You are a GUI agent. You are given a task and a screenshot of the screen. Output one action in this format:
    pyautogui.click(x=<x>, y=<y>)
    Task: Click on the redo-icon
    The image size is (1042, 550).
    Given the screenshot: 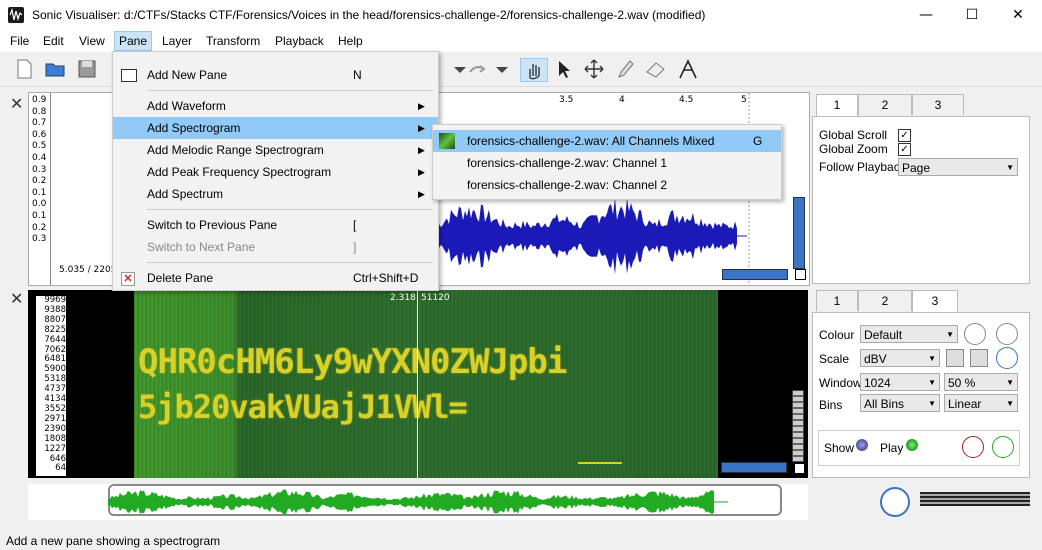 What is the action you would take?
    pyautogui.click(x=478, y=69)
    